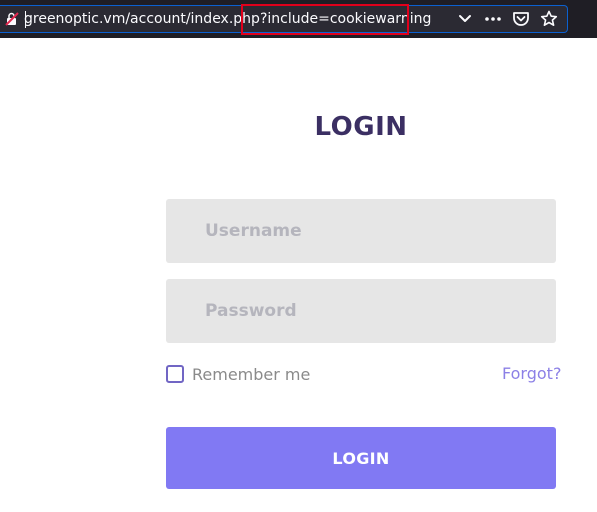 Image resolution: width=597 pixels, height=512 pixels. What do you see at coordinates (142, 19) in the screenshot?
I see `url-base: greenoptic.vm/account/index.php` at bounding box center [142, 19].